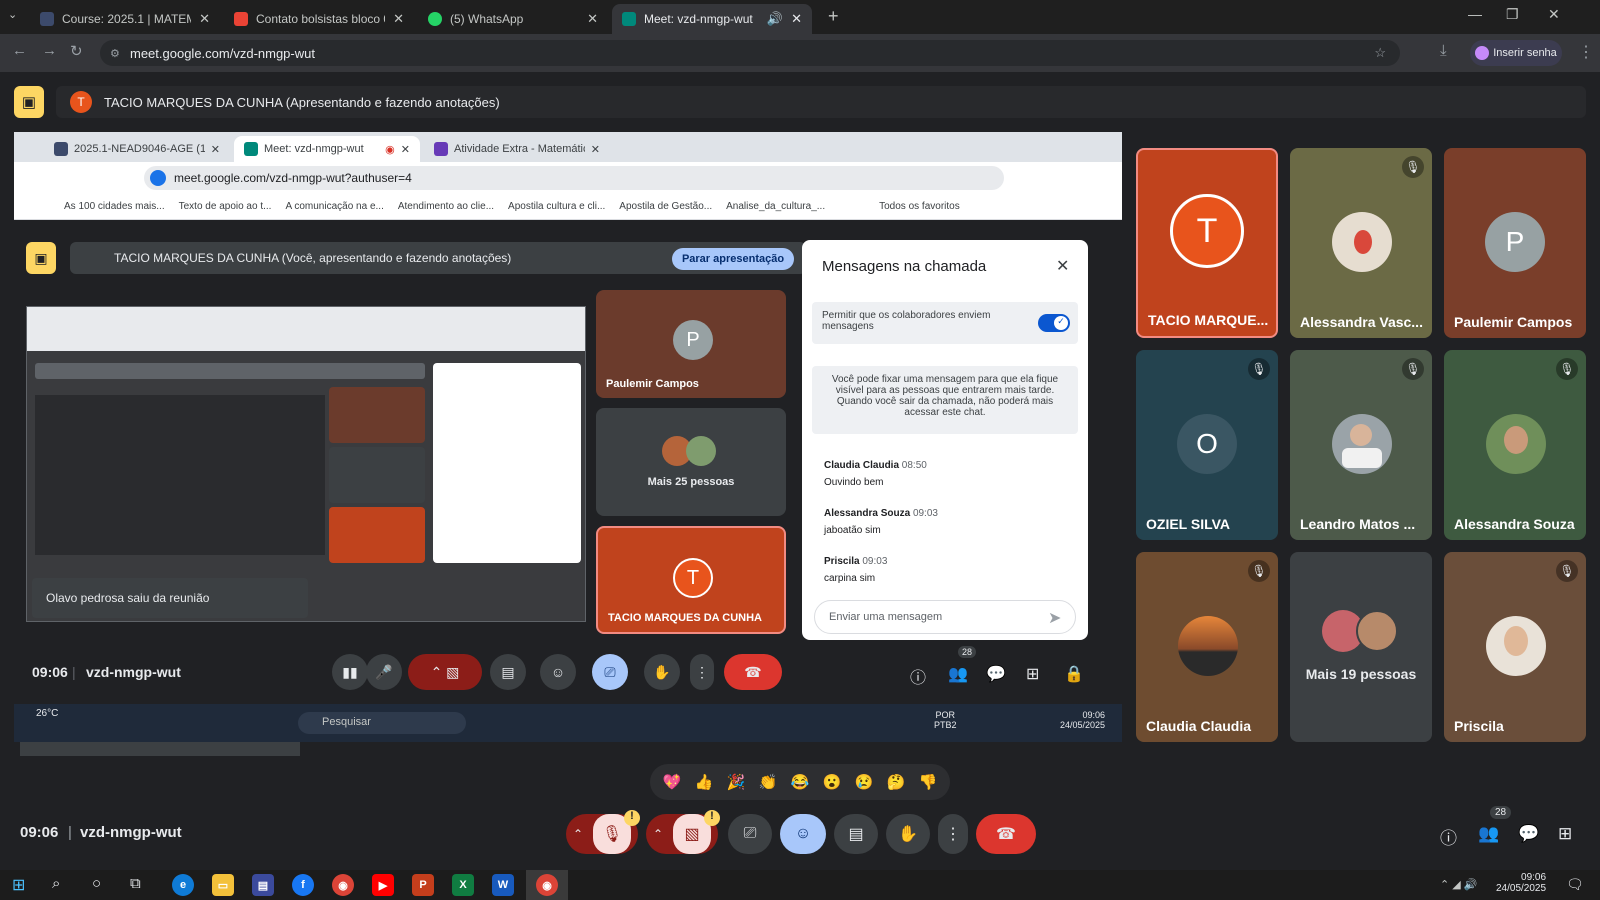  Describe the element at coordinates (303, 885) in the screenshot. I see `facebook-icon: f` at that location.